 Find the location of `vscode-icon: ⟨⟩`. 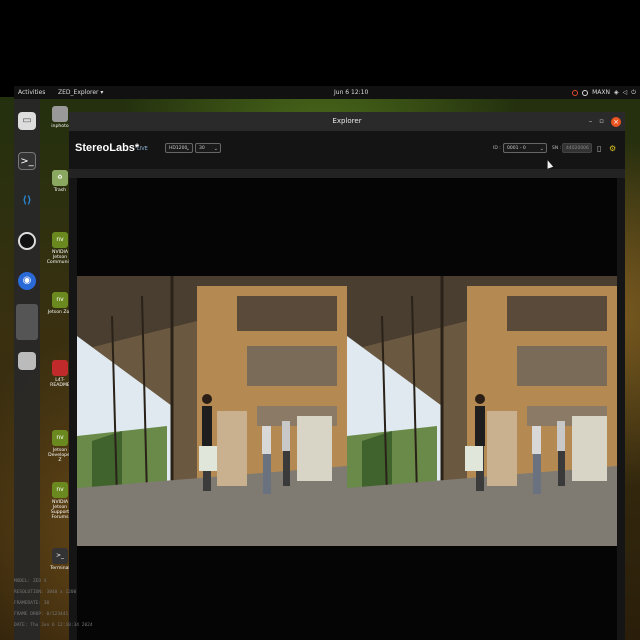

vscode-icon: ⟨⟩ is located at coordinates (27, 201).